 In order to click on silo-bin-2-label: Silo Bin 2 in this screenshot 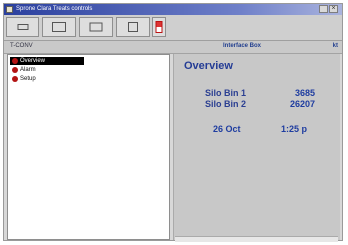, I will do `click(226, 104)`.